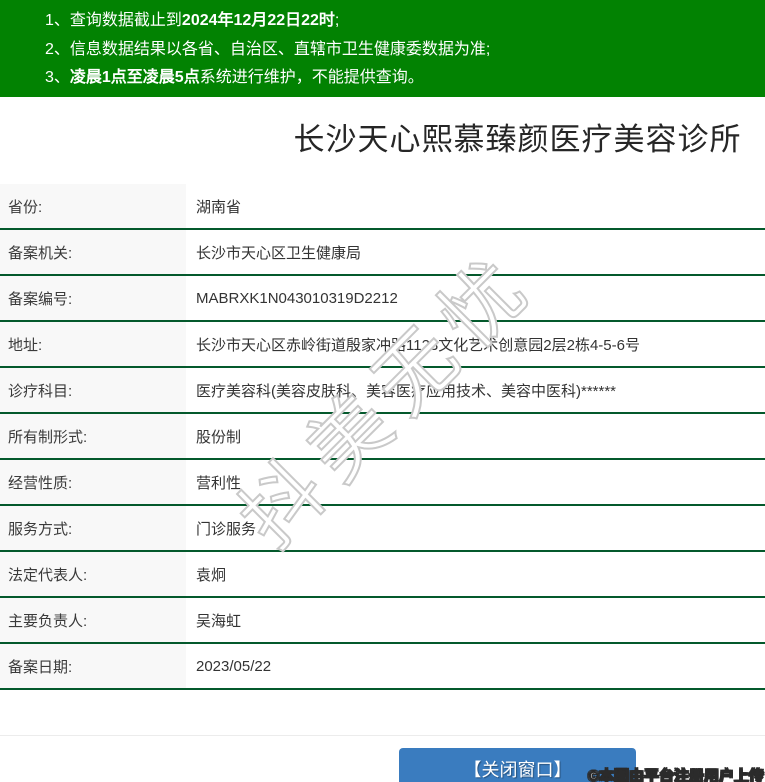 The image size is (765, 782). What do you see at coordinates (93, 574) in the screenshot?
I see `row-label: 法定代表人:` at bounding box center [93, 574].